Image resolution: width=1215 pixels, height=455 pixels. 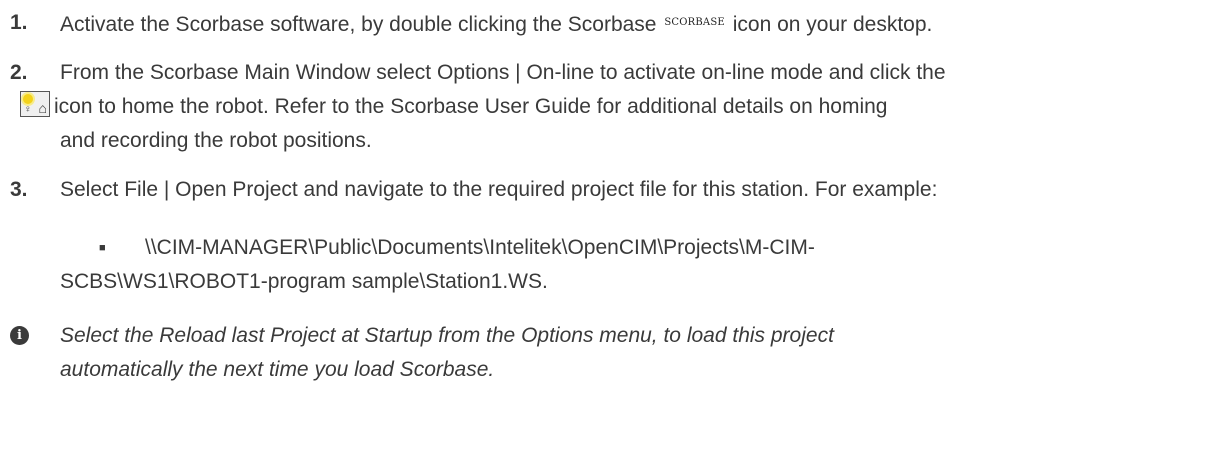 I want to click on step-text-line: and recording the robot positions., so click(x=216, y=140).